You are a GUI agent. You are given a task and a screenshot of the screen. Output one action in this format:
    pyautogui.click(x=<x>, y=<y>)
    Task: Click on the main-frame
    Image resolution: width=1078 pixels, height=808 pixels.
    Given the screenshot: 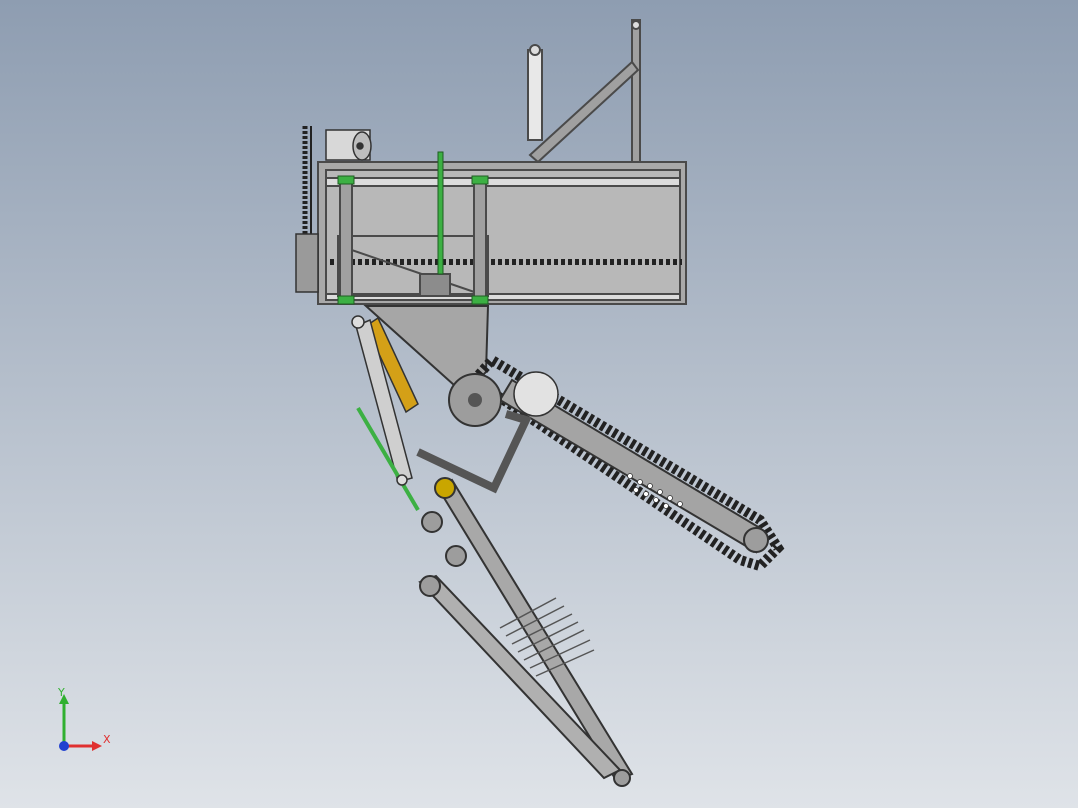 What is the action you would take?
    pyautogui.click(x=502, y=233)
    